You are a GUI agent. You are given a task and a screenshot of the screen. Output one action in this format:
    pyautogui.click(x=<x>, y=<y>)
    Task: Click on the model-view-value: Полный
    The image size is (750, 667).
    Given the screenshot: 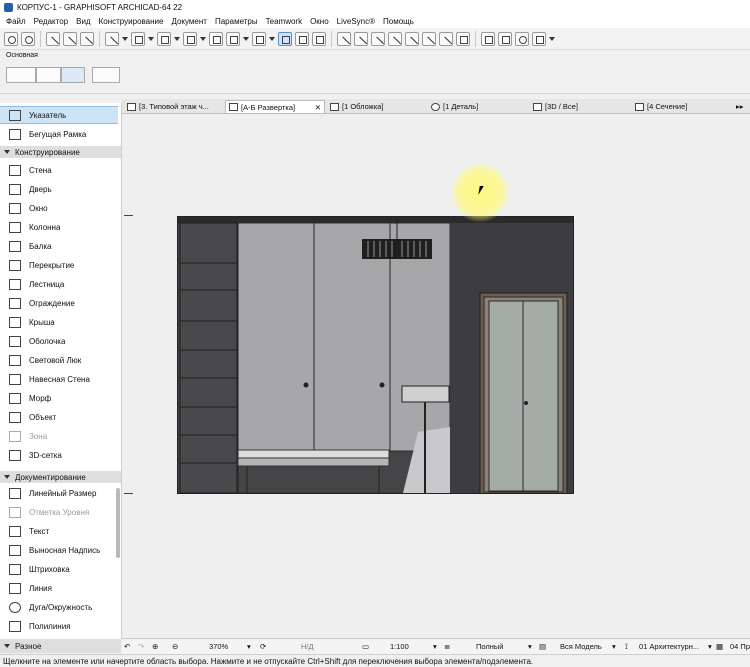 What is the action you would take?
    pyautogui.click(x=490, y=646)
    